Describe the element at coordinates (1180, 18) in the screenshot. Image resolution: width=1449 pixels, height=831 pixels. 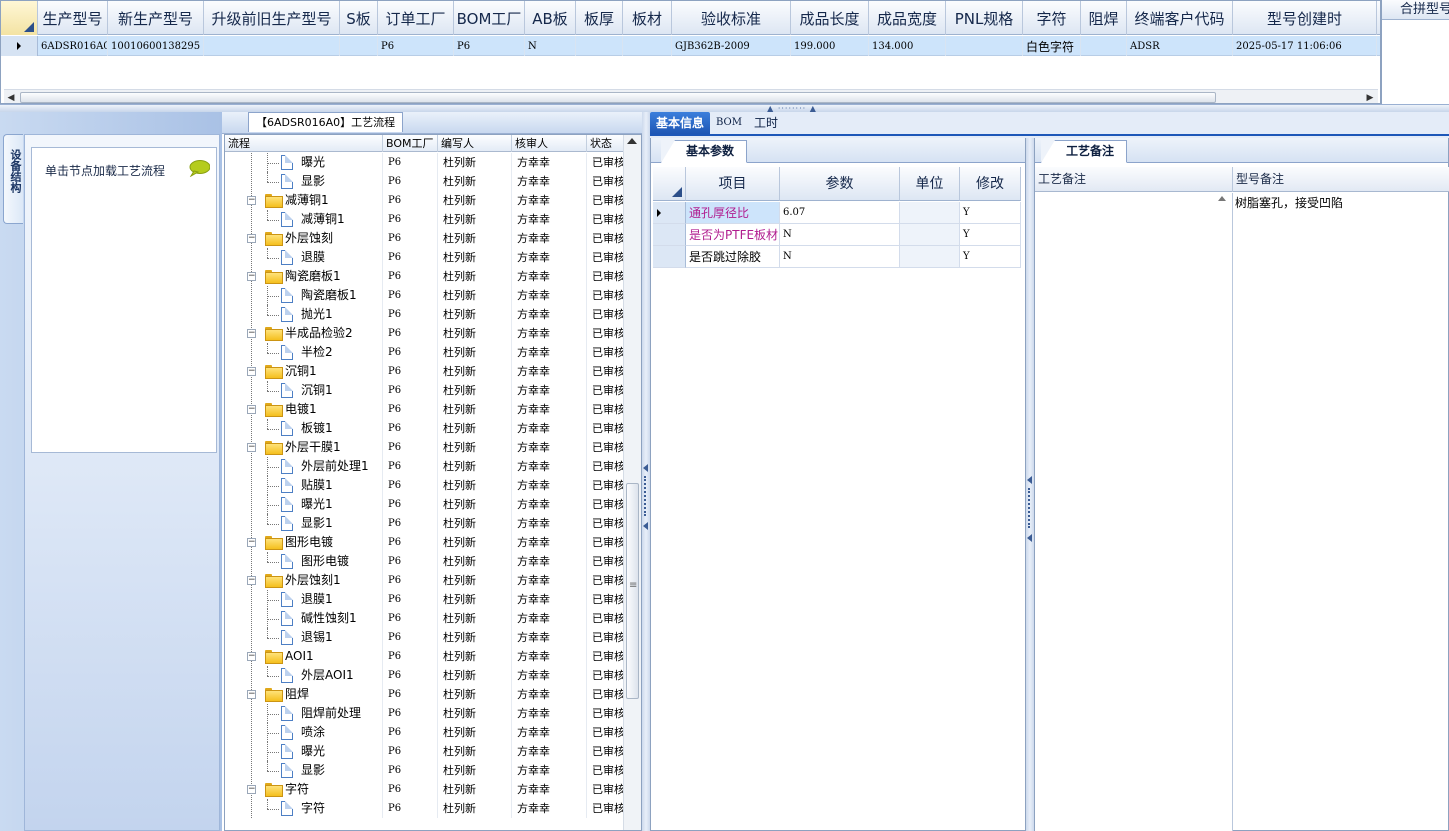
I see `column-header: 终端客户代码` at that location.